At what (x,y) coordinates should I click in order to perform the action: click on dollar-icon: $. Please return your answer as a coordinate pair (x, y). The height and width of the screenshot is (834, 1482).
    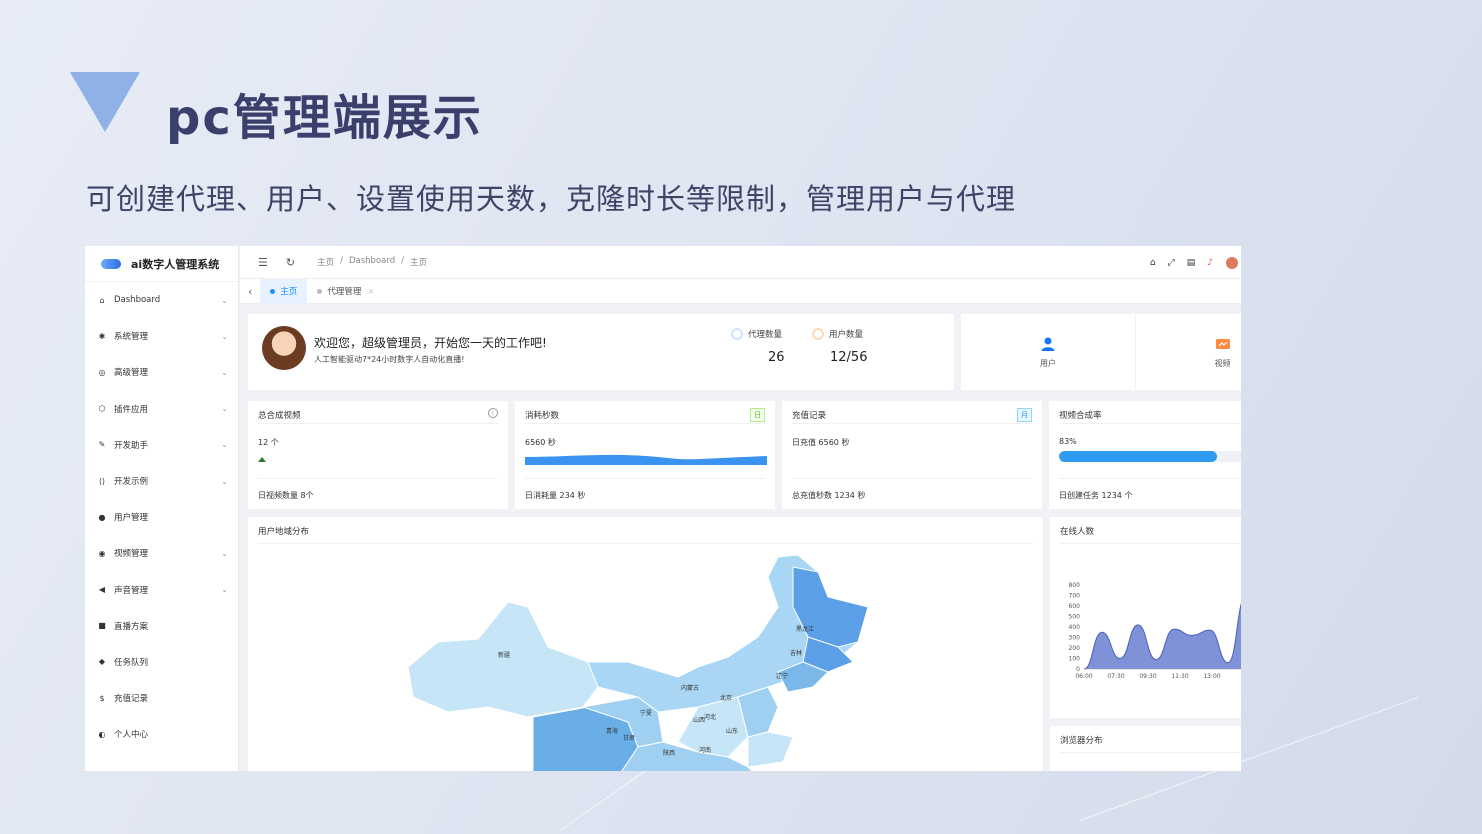
    Looking at the image, I should click on (102, 698).